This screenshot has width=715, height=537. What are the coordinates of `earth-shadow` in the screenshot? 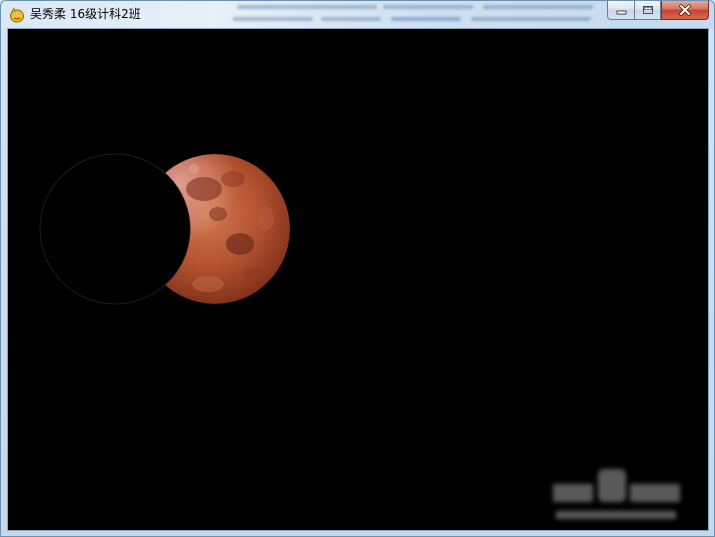 It's located at (115, 229).